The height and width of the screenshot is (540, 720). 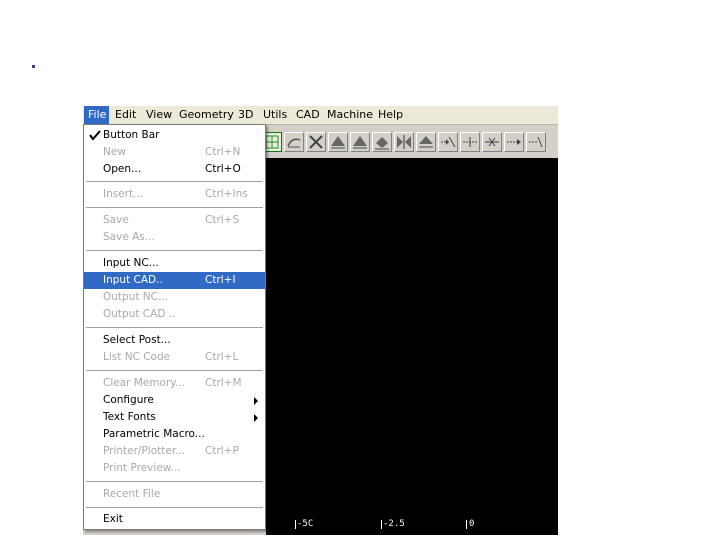 What do you see at coordinates (132, 494) in the screenshot?
I see `menu-item-label: Recent File` at bounding box center [132, 494].